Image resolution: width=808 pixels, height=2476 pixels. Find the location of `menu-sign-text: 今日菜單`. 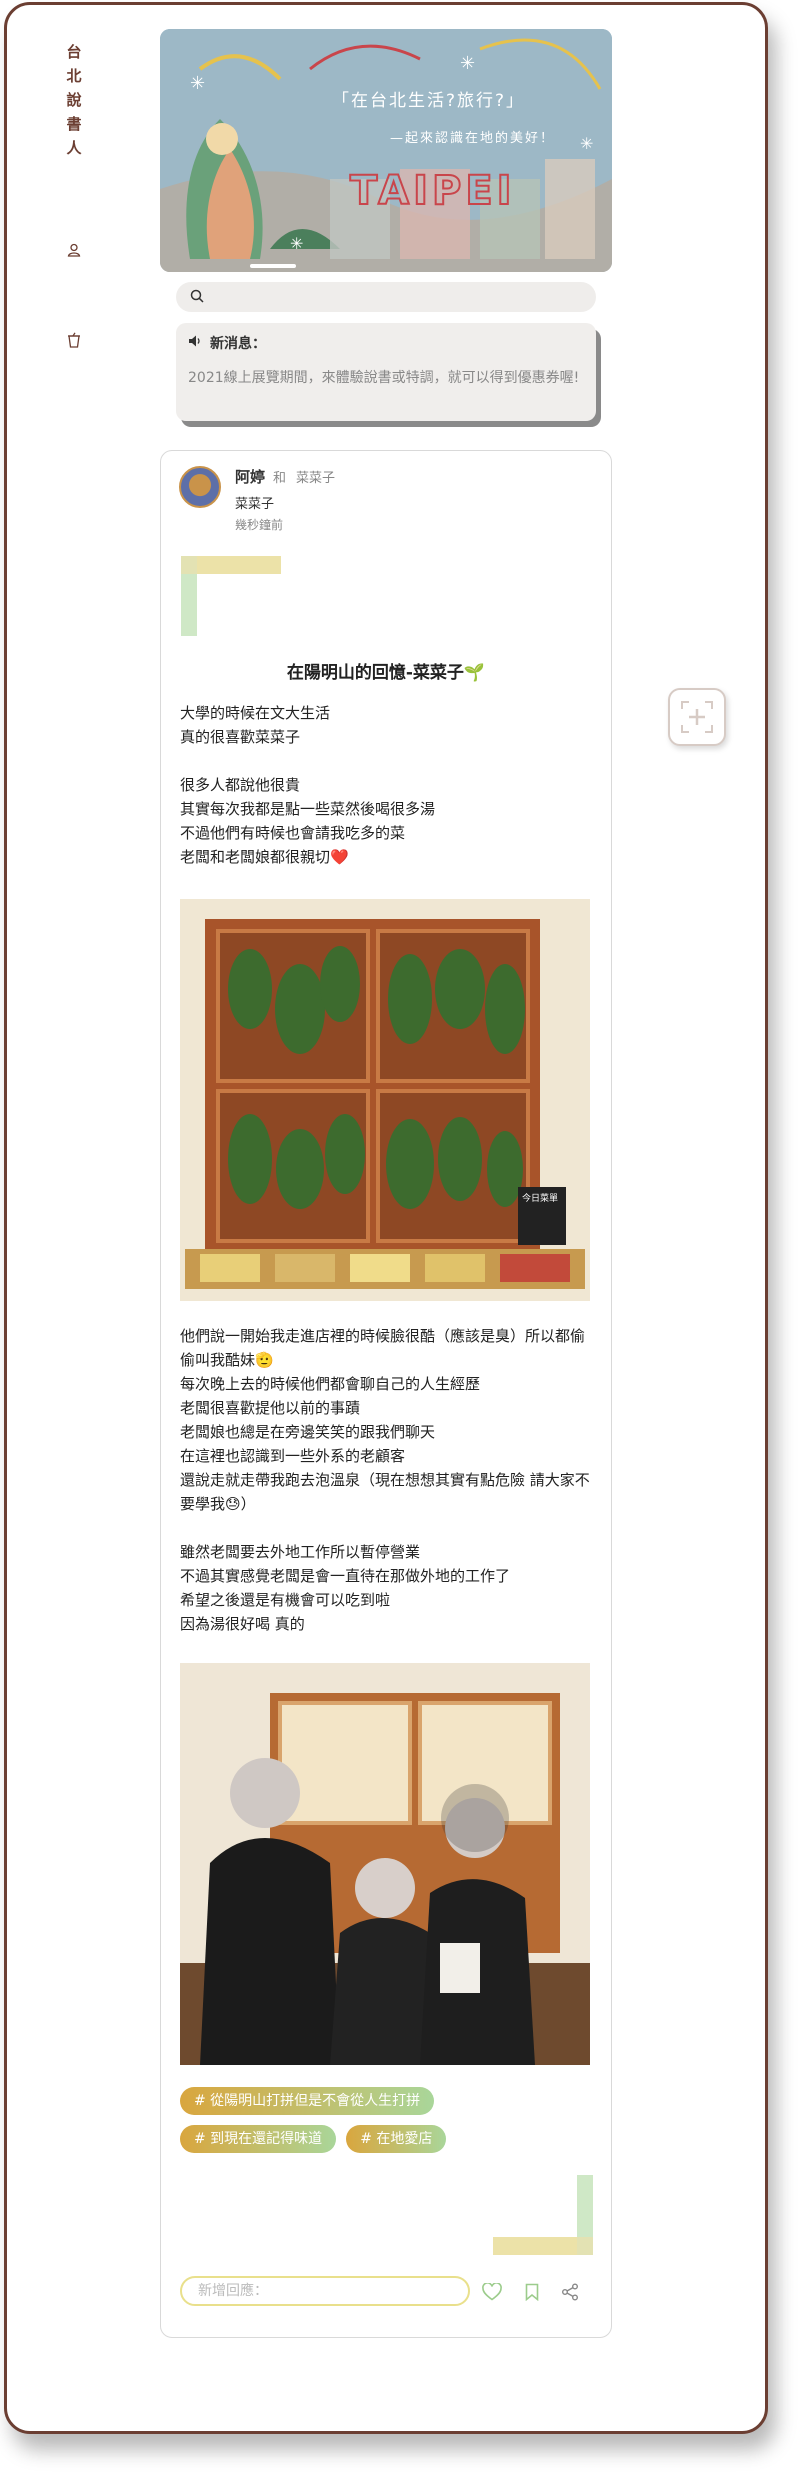

menu-sign-text: 今日菜單 is located at coordinates (540, 1198).